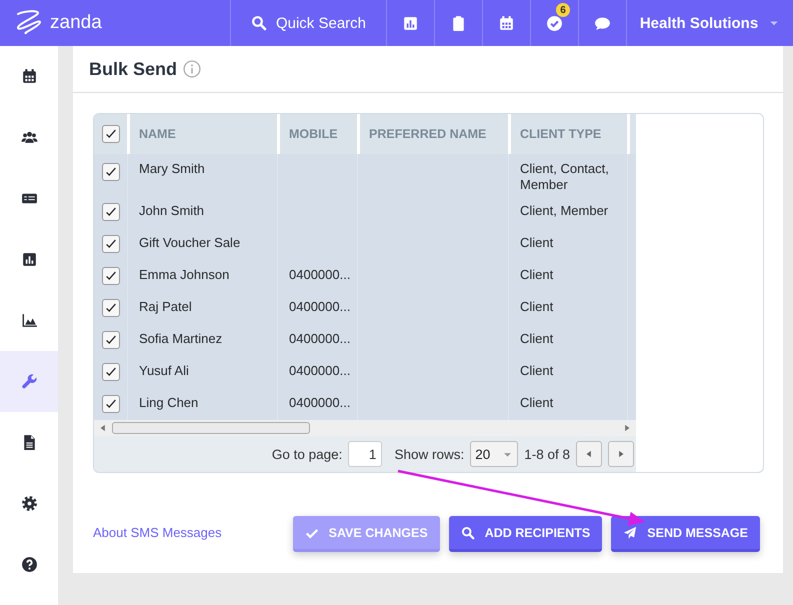 The width and height of the screenshot is (793, 605). What do you see at coordinates (365, 244) in the screenshot?
I see `table-row: Gift Voucher Sale Client` at bounding box center [365, 244].